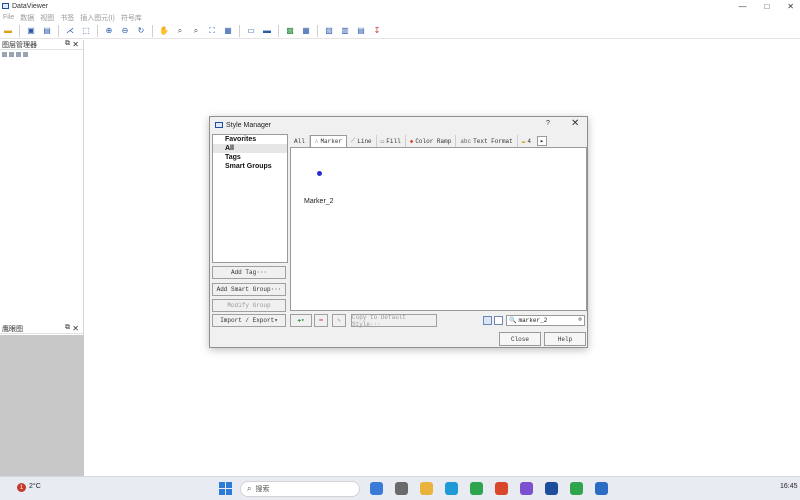 The width and height of the screenshot is (800, 500). Describe the element at coordinates (766, 6) in the screenshot. I see `maximize-button: □` at that location.